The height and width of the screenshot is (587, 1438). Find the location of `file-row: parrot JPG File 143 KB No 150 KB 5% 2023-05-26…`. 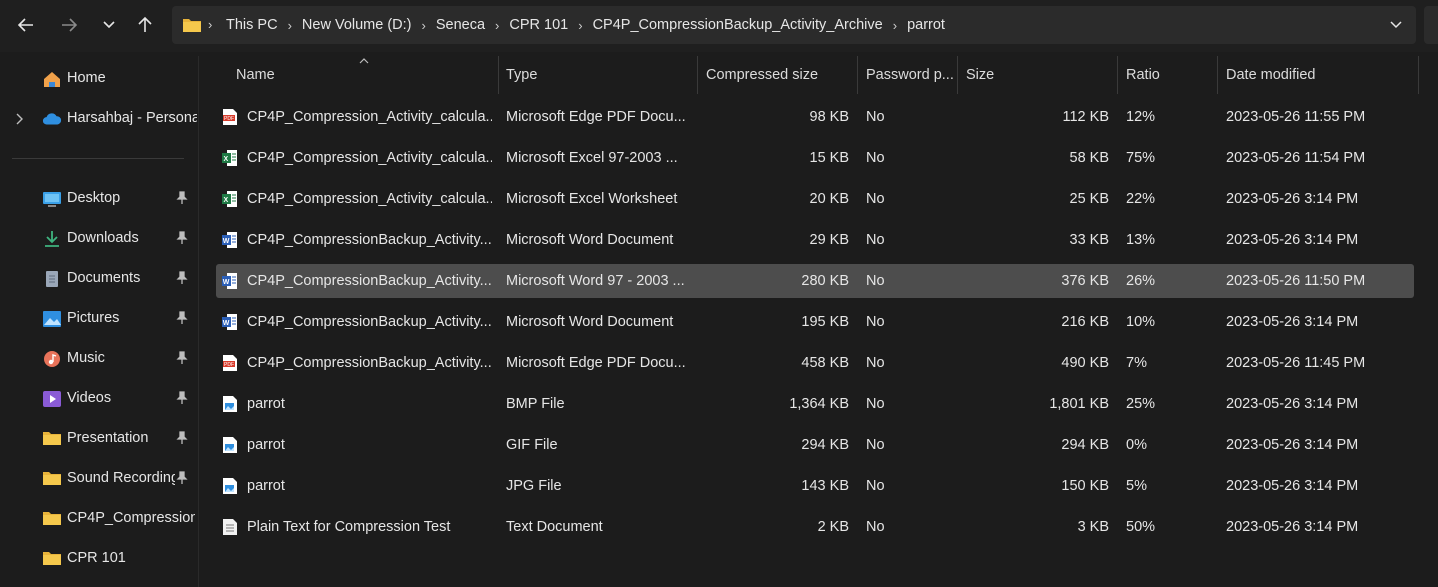

file-row: parrot JPG File 143 KB No 150 KB 5% 2023-05-26… is located at coordinates (815, 486).